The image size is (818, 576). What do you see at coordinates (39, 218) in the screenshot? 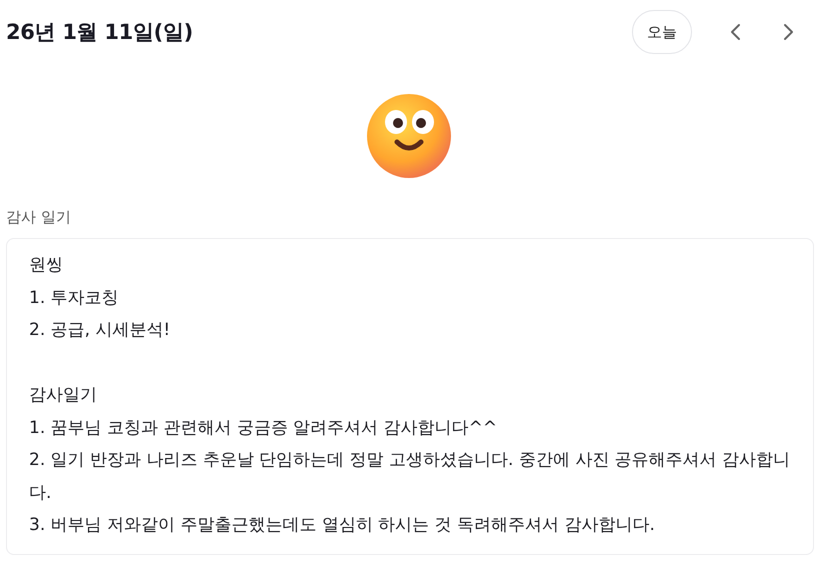
I see `section-label: 감사 일기` at bounding box center [39, 218].